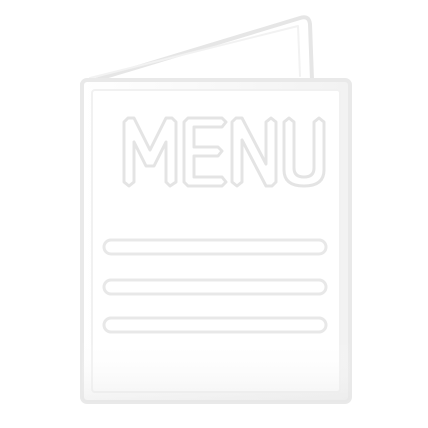  What do you see at coordinates (197, 50) in the screenshot?
I see `back-page` at bounding box center [197, 50].